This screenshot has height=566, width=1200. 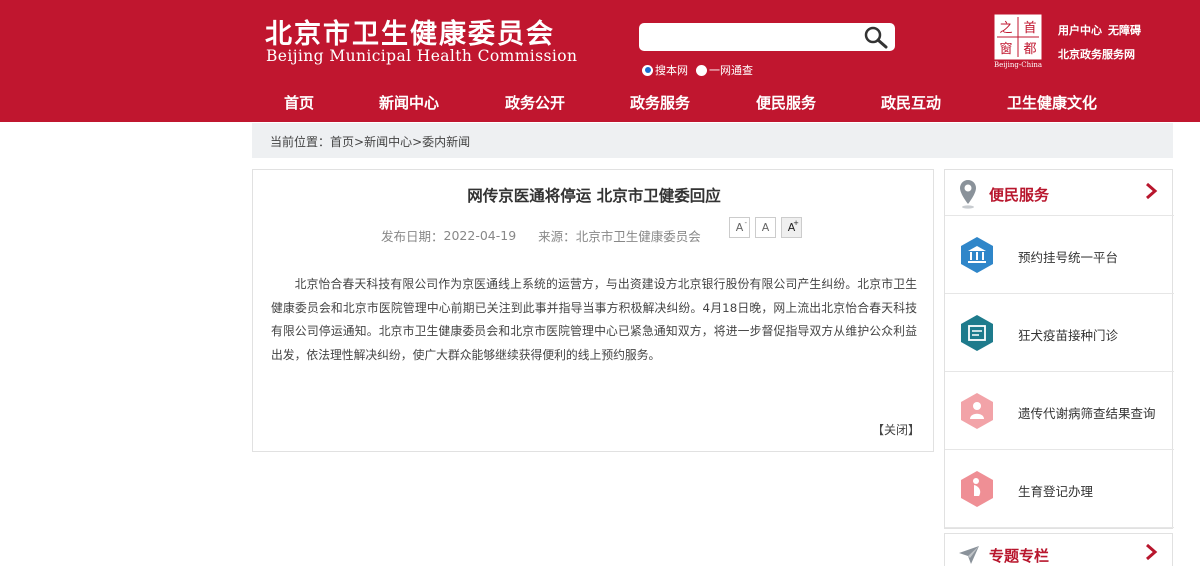 I want to click on search-scope-all: 一网通查, so click(x=724, y=70).